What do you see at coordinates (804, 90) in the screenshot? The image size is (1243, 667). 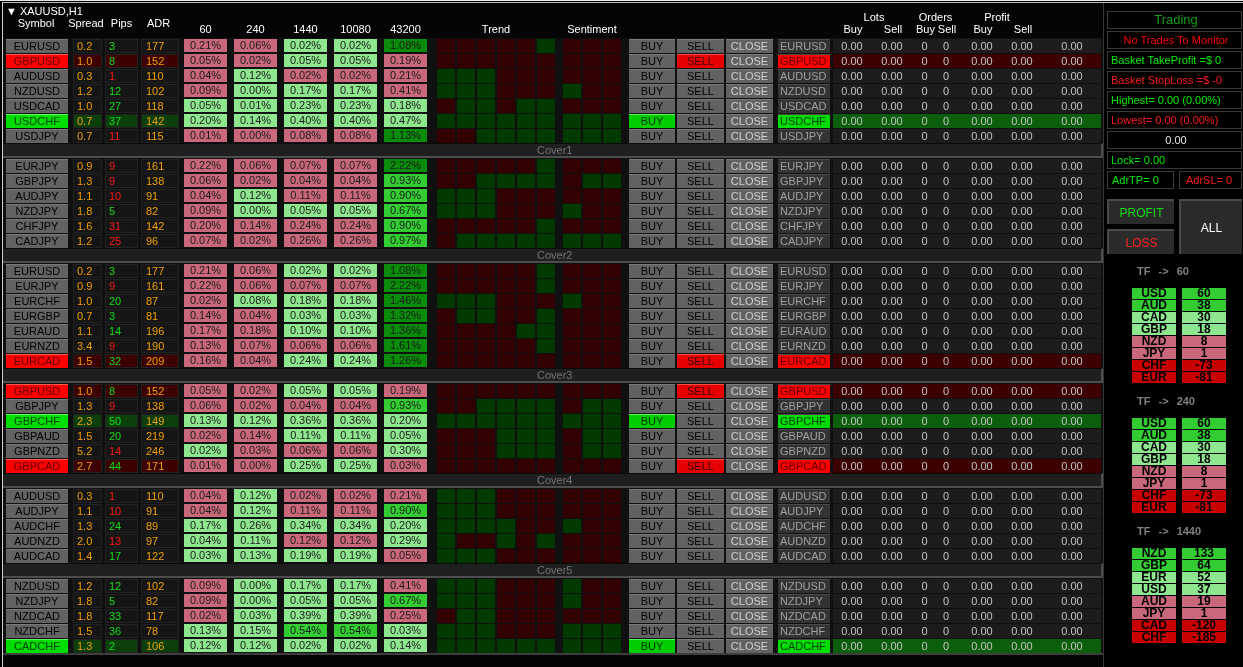 I see `order-symbol-button: NZDUSD` at bounding box center [804, 90].